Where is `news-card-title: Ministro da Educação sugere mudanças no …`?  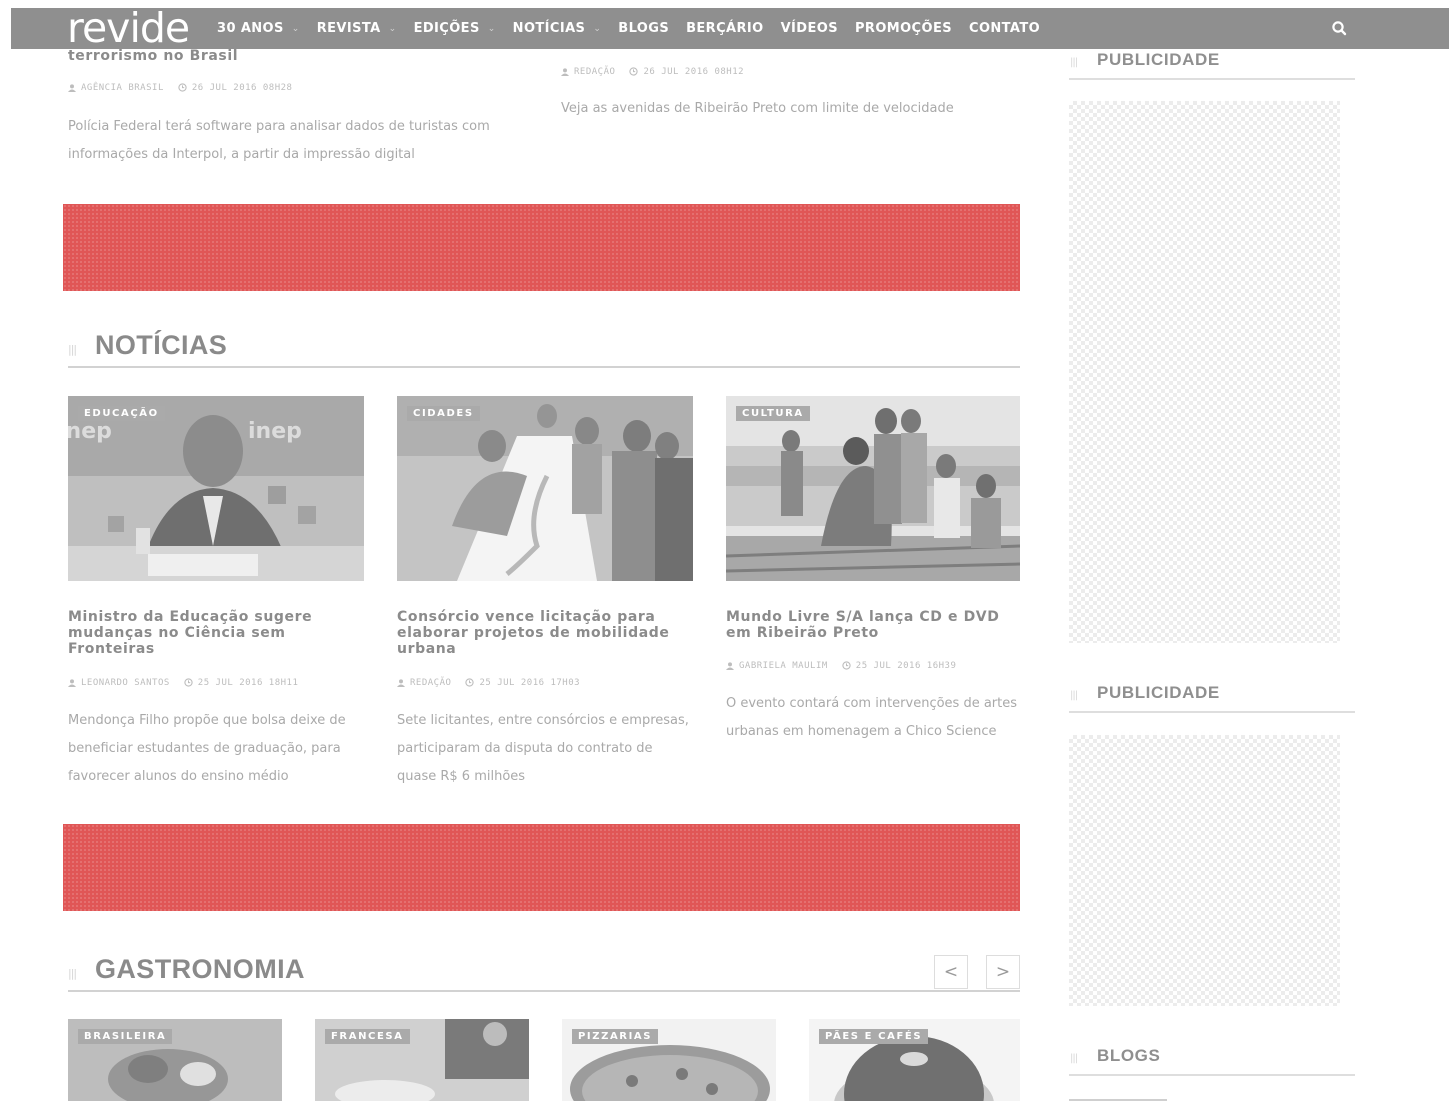 news-card-title: Ministro da Educação sugere mudanças no … is located at coordinates (213, 633).